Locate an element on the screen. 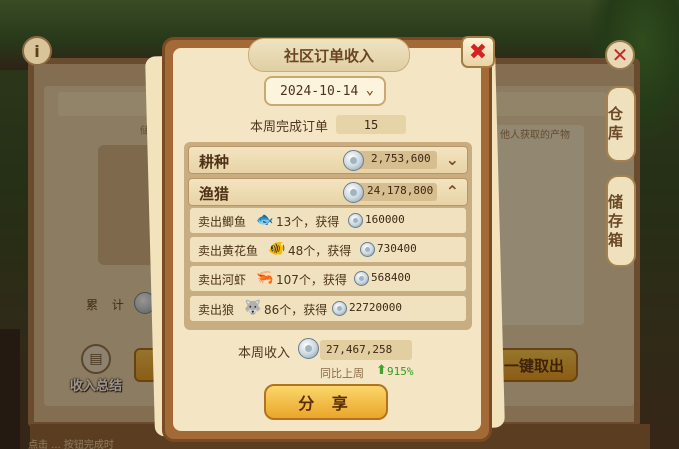 The width and height of the screenshot is (679, 449). wolf-icon: 🐺 is located at coordinates (253, 308).